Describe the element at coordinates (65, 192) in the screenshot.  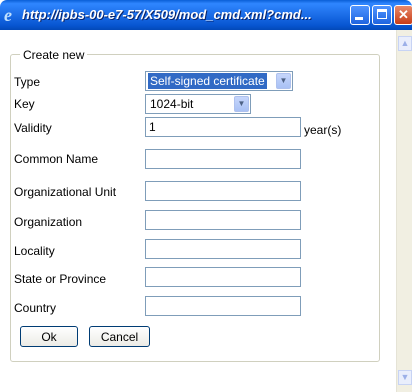
I see `org-unit-label: Organizational Unit` at that location.